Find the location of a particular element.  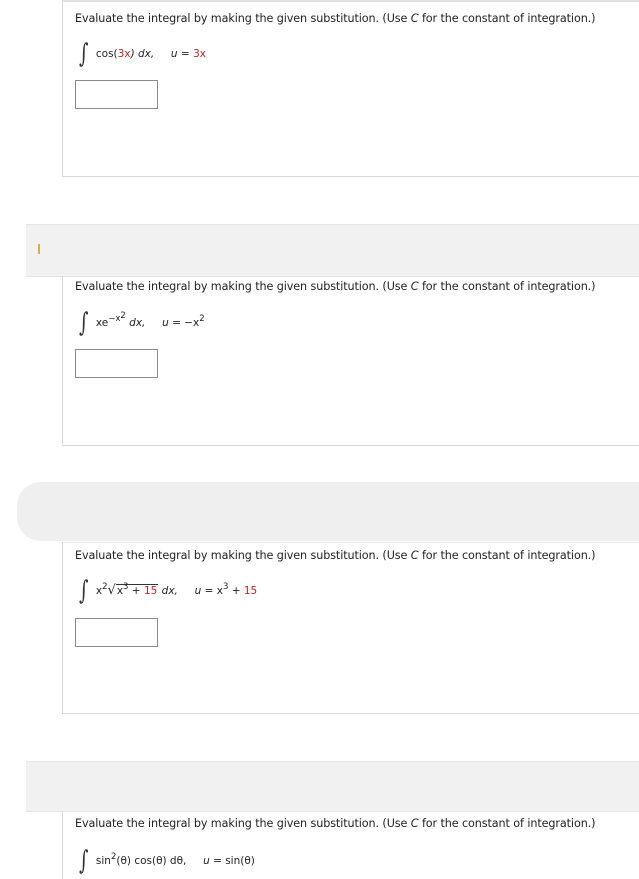

subst-eq: = −x is located at coordinates (184, 323).